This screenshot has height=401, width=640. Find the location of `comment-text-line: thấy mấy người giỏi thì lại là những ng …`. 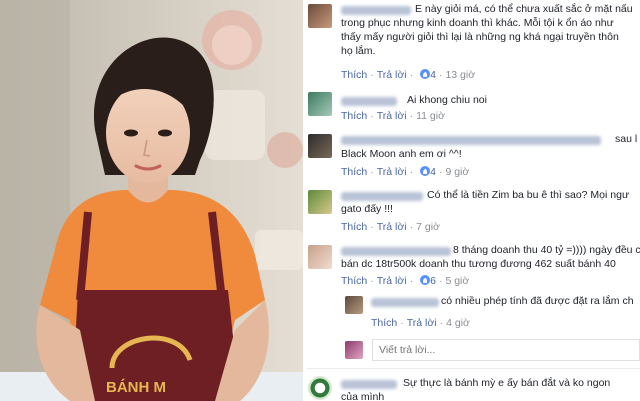

comment-text-line: thấy mấy người giỏi thì lại là những ng … is located at coordinates (480, 37).